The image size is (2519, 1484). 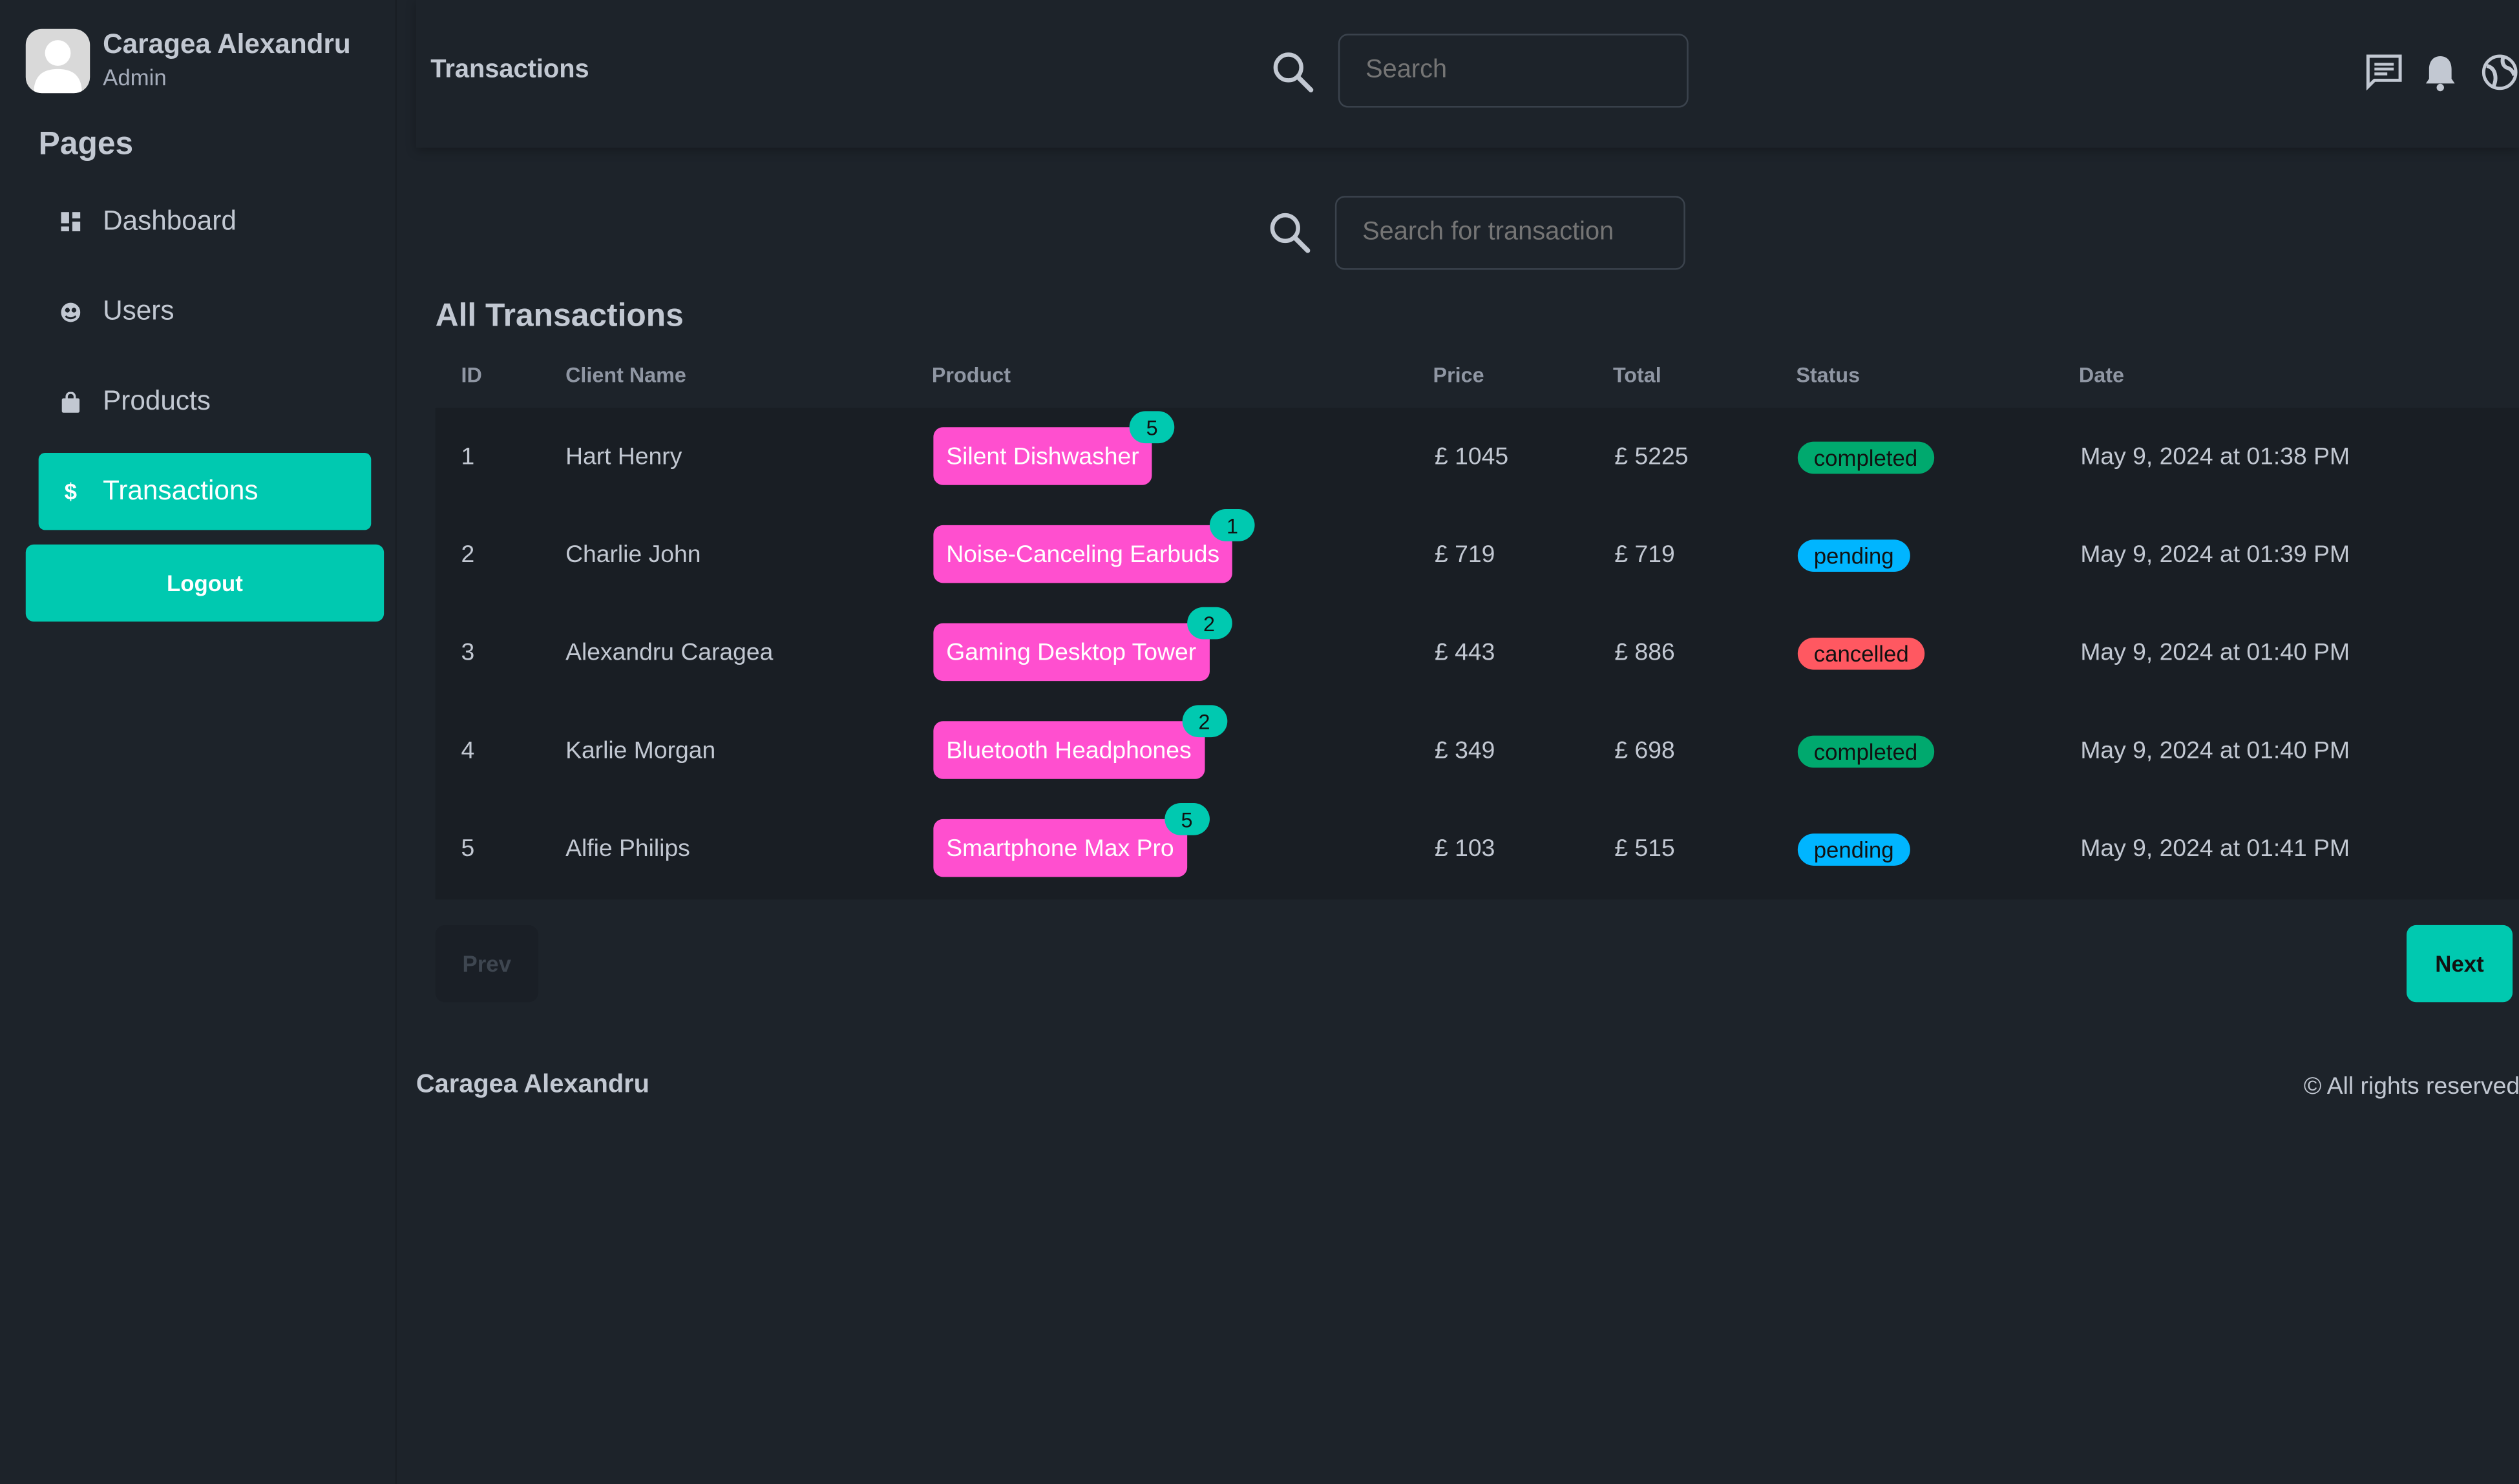 I want to click on cell-total: £ 5225, so click(x=1651, y=457).